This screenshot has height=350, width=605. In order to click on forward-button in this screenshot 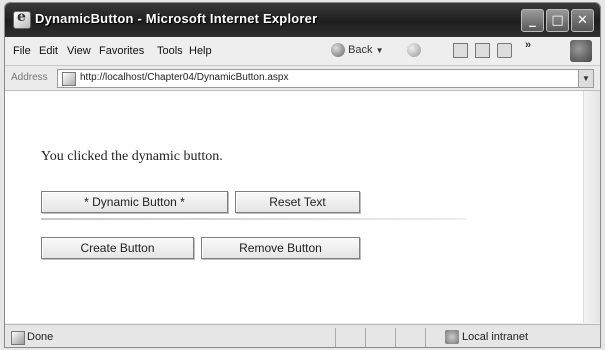, I will do `click(414, 51)`.